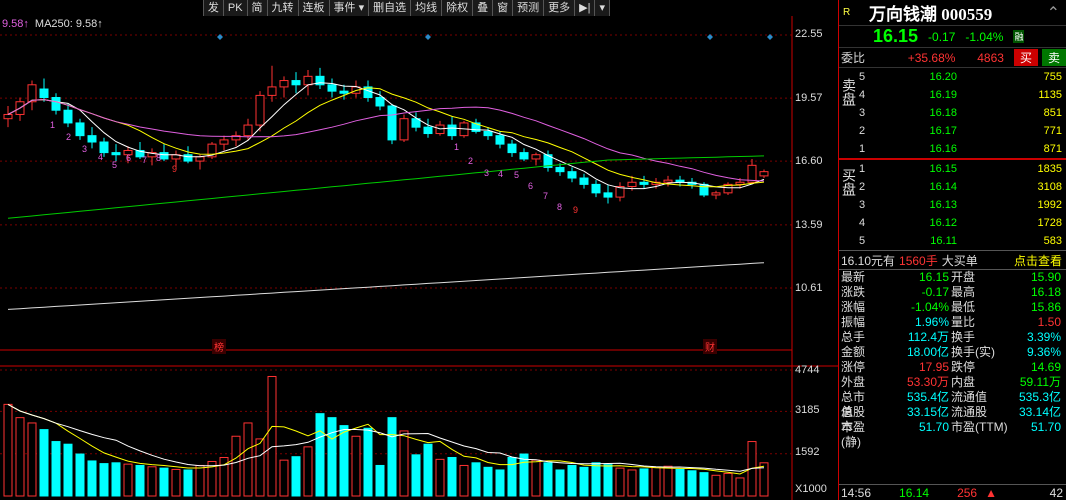 Image resolution: width=1066 pixels, height=500 pixels. Describe the element at coordinates (283, 8) in the screenshot. I see `toolbar-btn-jiuzhuan: 九转` at that location.